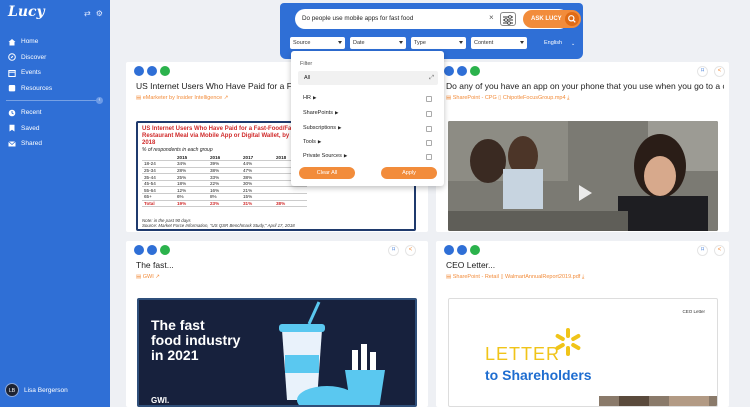  What do you see at coordinates (429, 99) in the screenshot?
I see `filter-checkbox-hr` at bounding box center [429, 99].